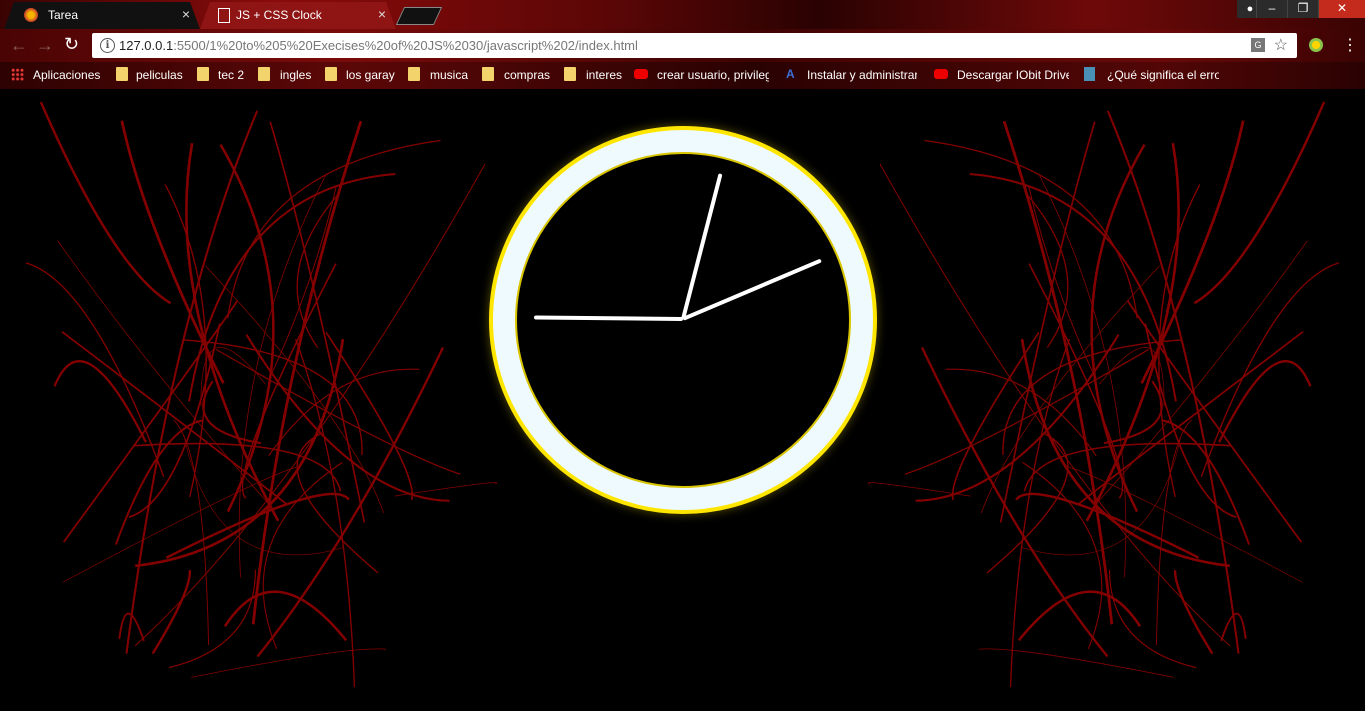  Describe the element at coordinates (1271, 9) in the screenshot. I see `minimize-button: –` at that location.